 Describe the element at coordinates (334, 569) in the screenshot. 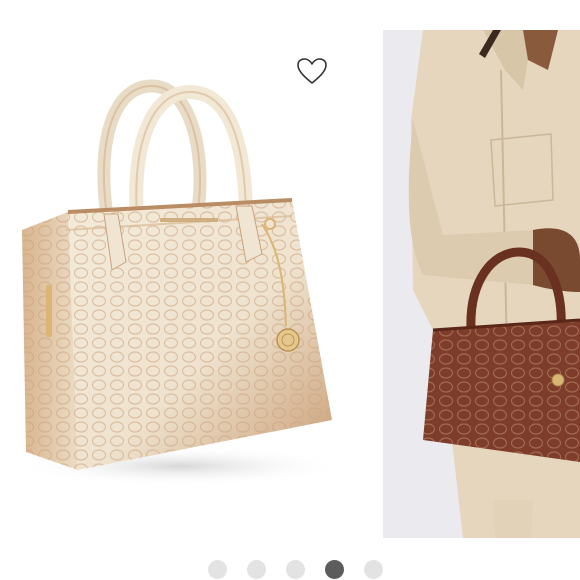

I see `carousel-dot-4-active` at that location.